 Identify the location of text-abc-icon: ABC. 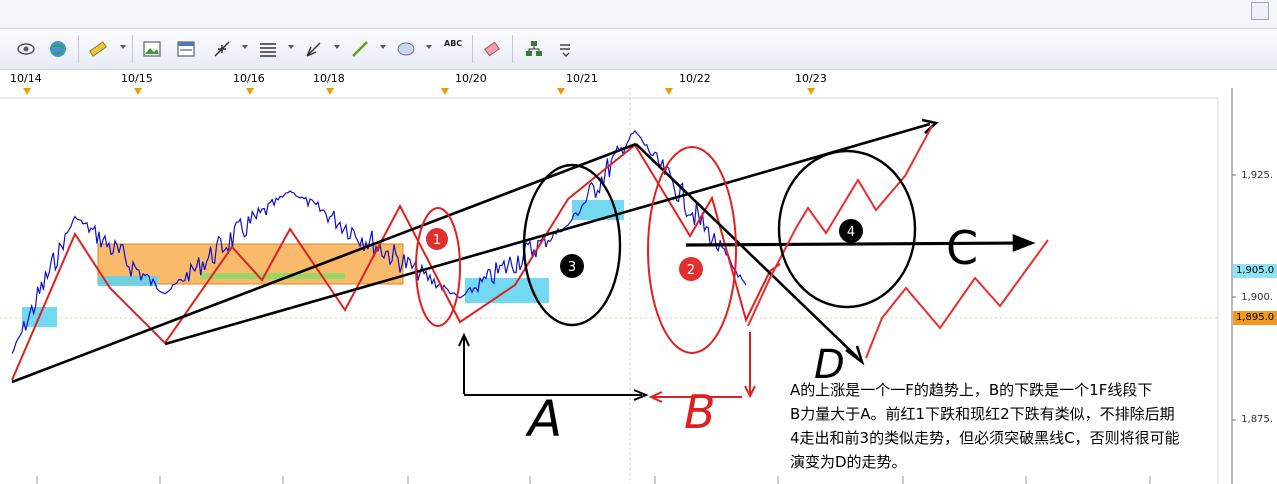
(453, 43).